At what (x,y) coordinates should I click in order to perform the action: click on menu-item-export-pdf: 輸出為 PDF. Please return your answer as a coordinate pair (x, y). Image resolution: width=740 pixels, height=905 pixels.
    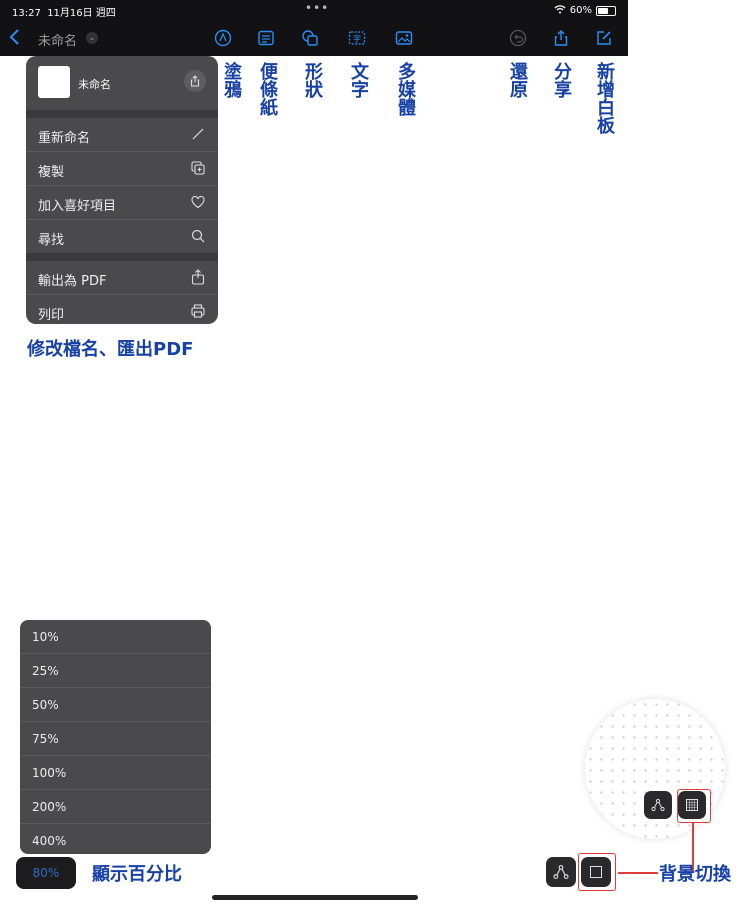
    Looking at the image, I should click on (122, 277).